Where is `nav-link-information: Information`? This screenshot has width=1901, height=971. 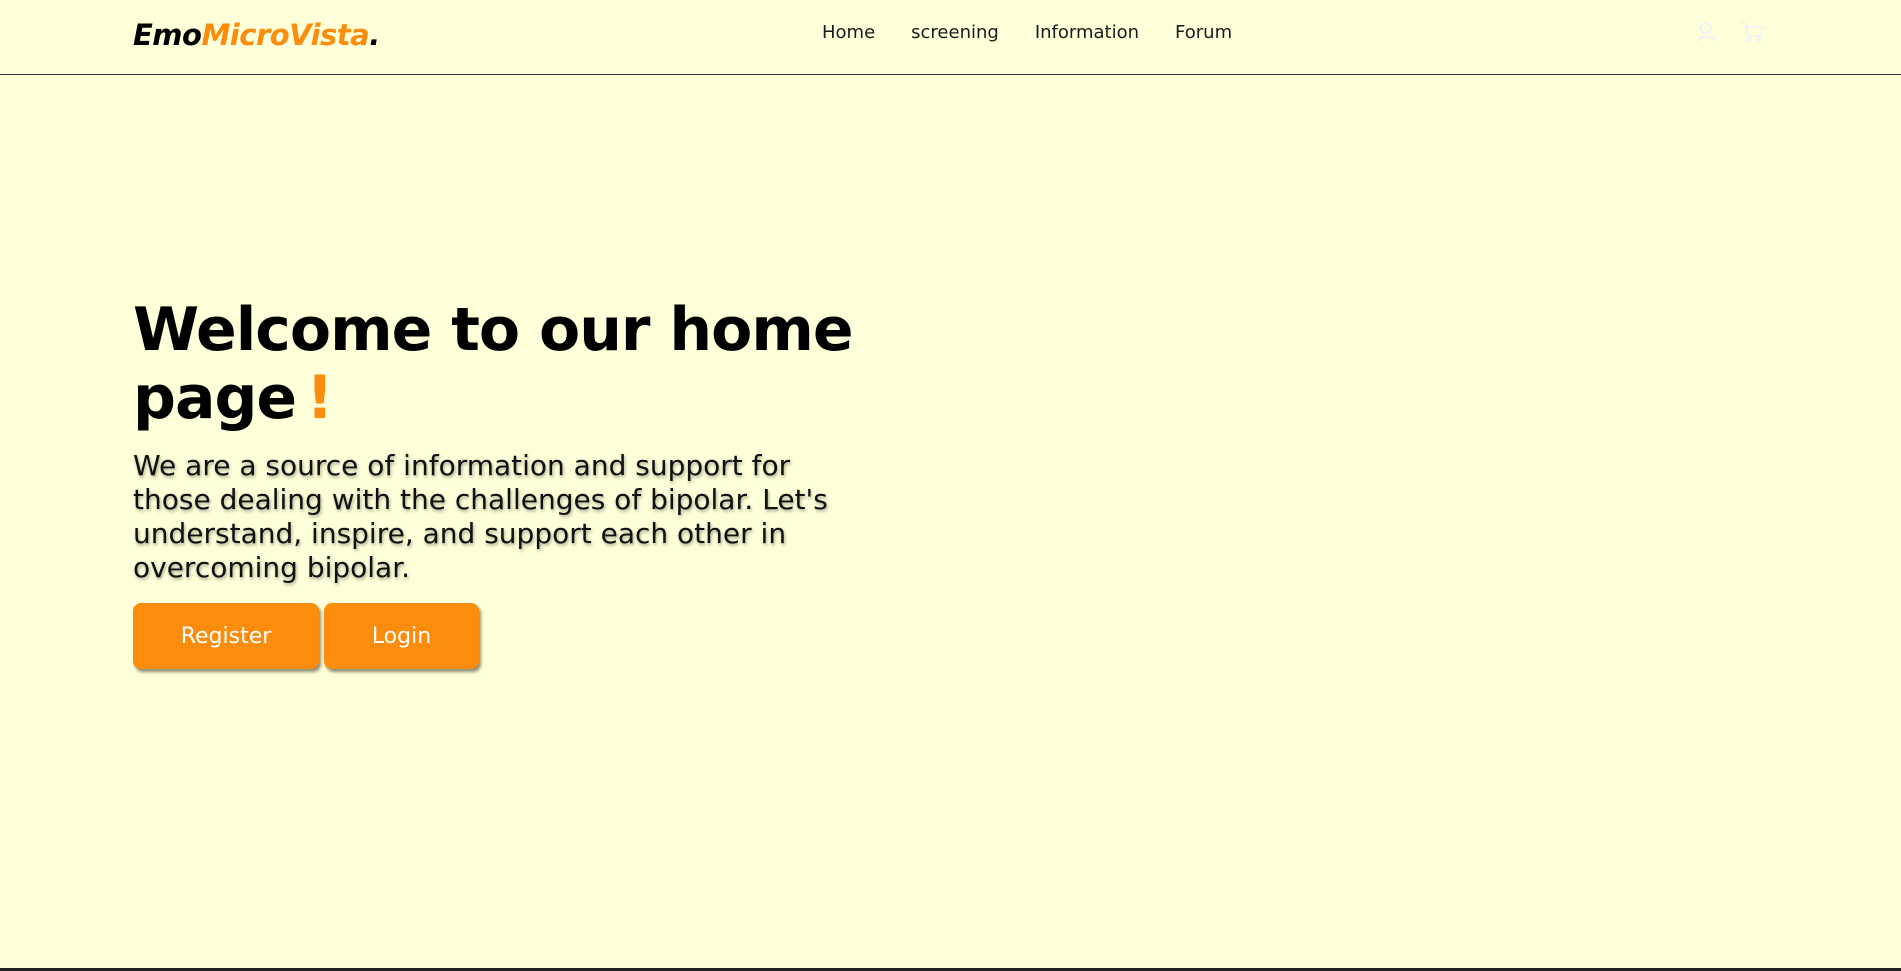
nav-link-information: Information is located at coordinates (1087, 32).